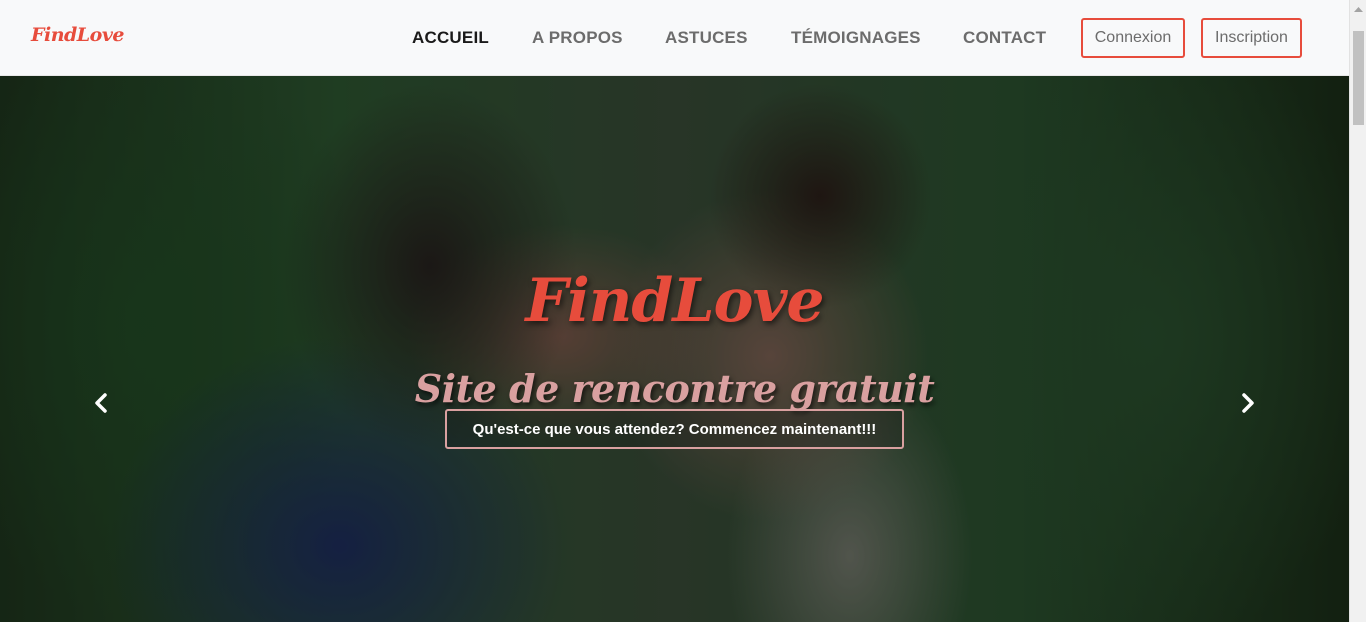  I want to click on login-button: Connexion, so click(1133, 38).